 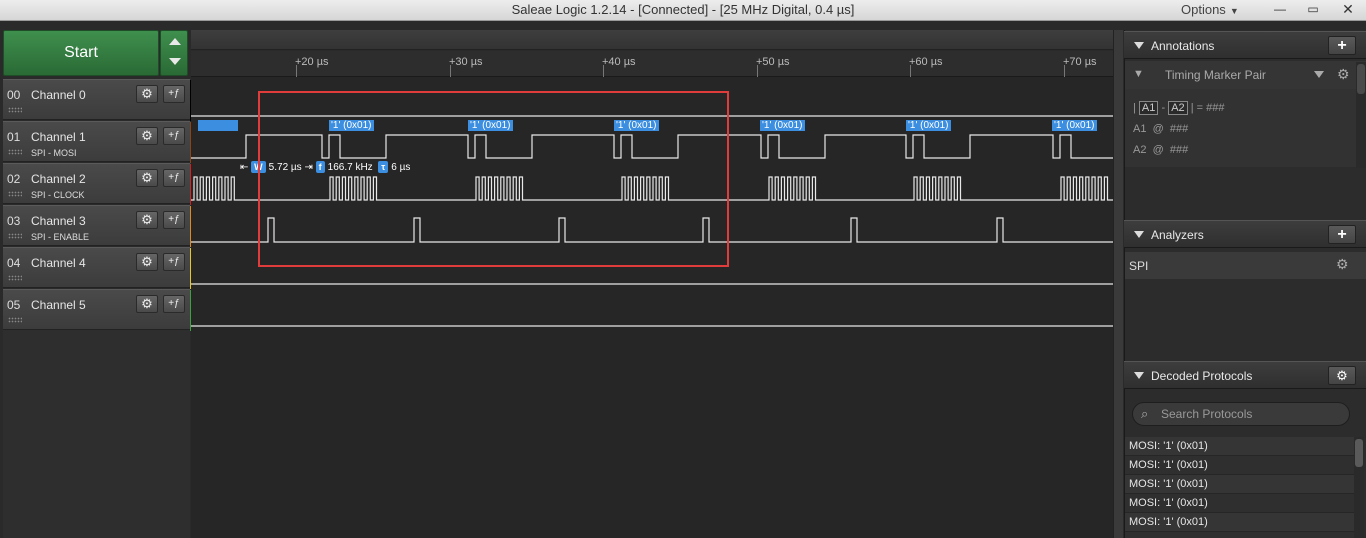 What do you see at coordinates (1118, 284) in the screenshot?
I see `waveform-scrollbar` at bounding box center [1118, 284].